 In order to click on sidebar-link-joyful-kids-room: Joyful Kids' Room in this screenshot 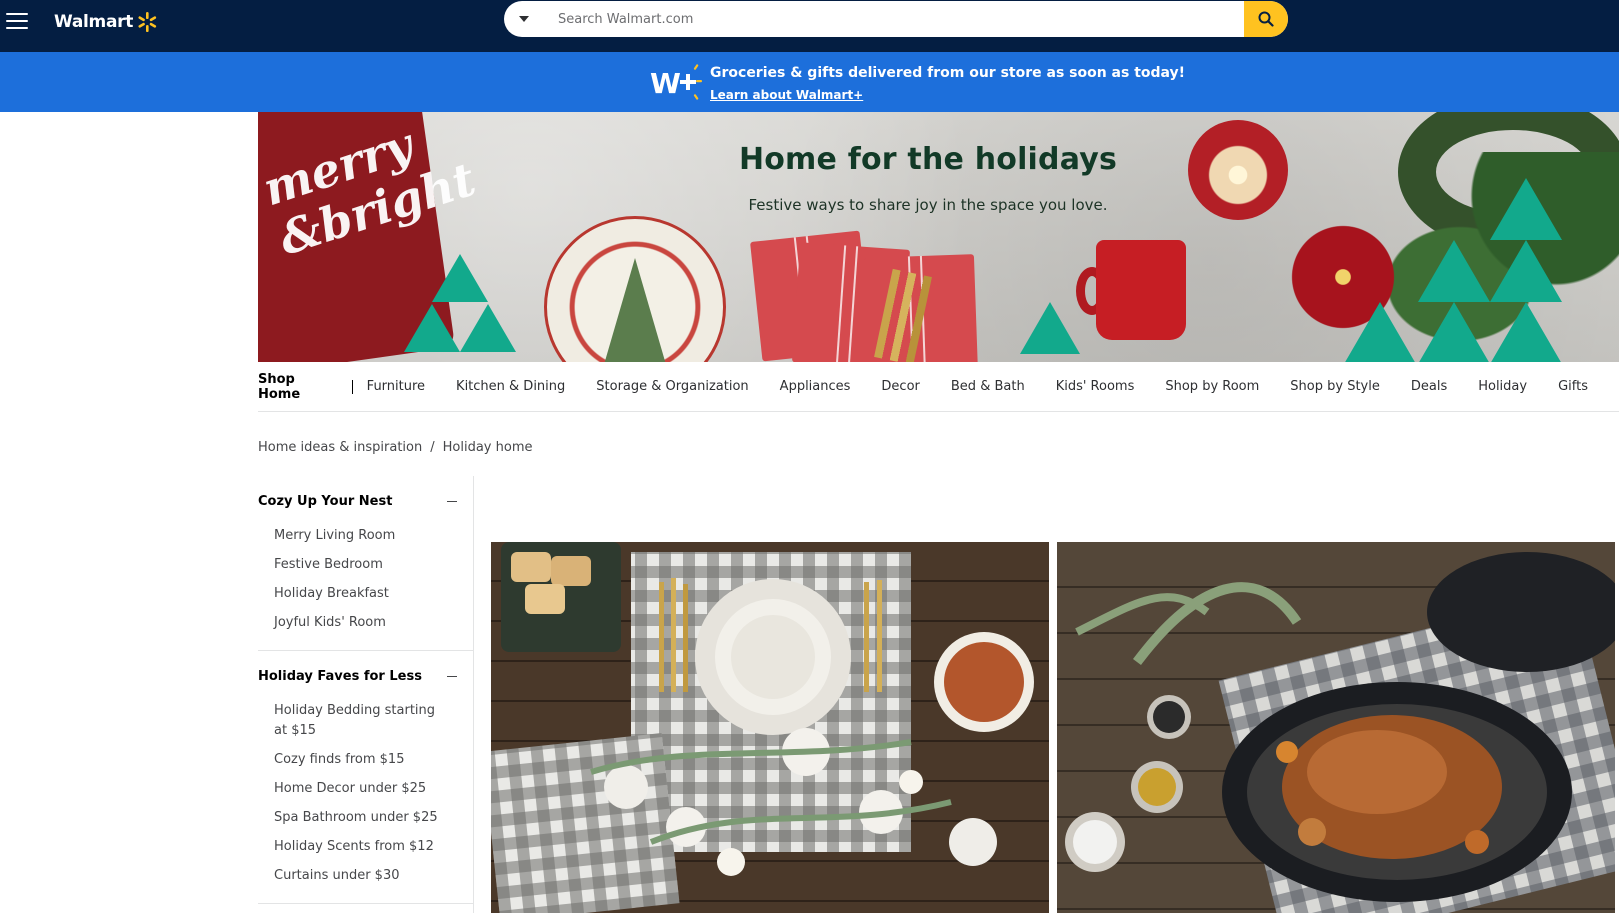, I will do `click(373, 623)`.